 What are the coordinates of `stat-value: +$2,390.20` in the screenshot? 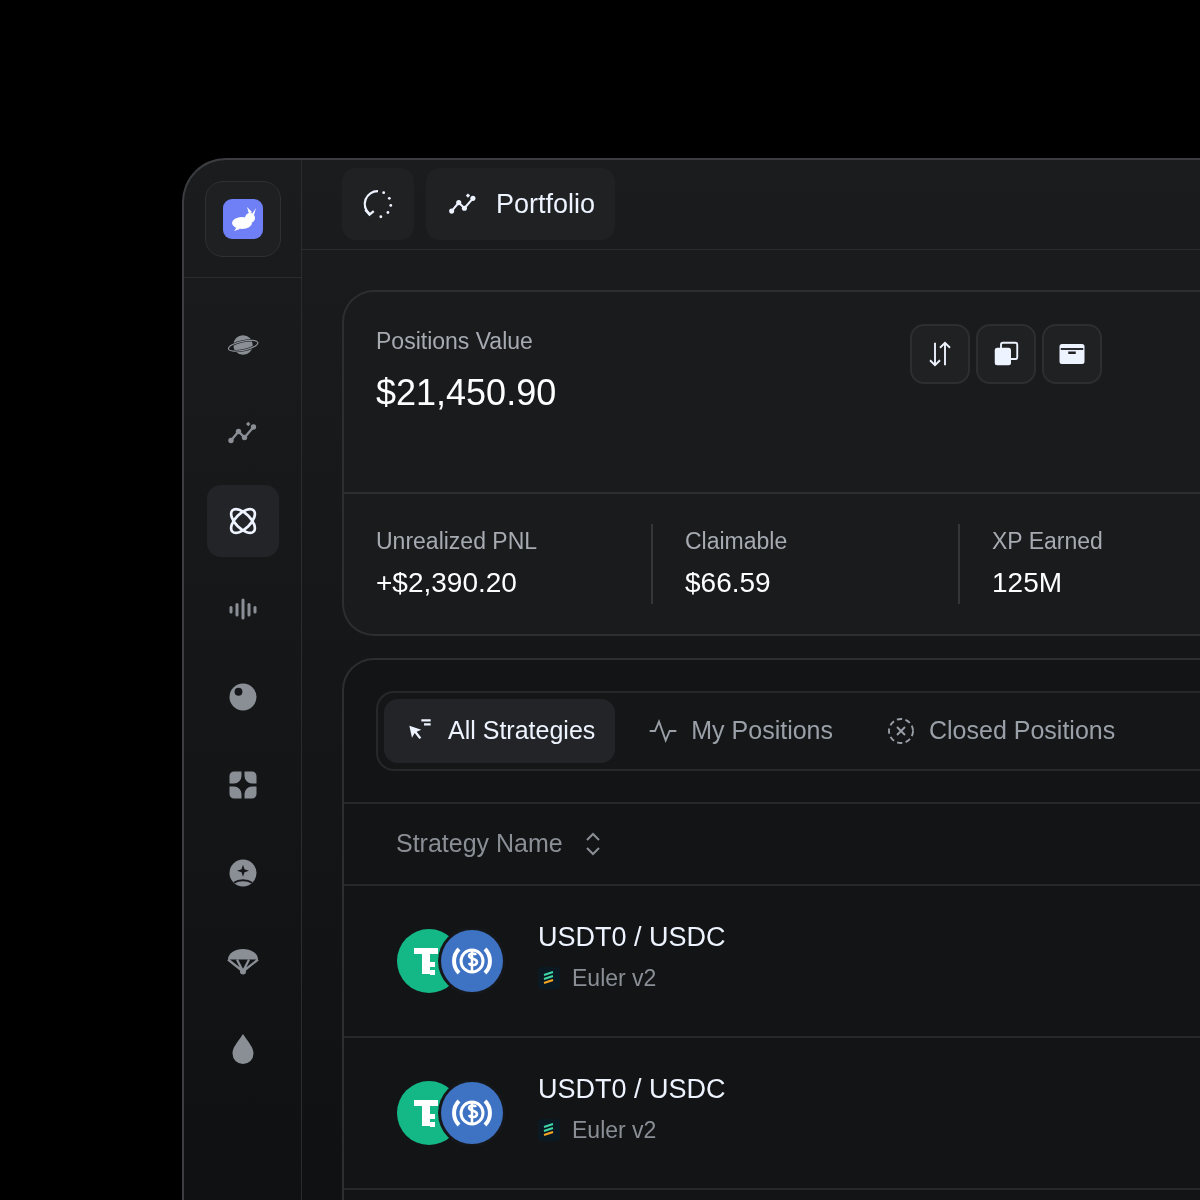 It's located at (447, 583).